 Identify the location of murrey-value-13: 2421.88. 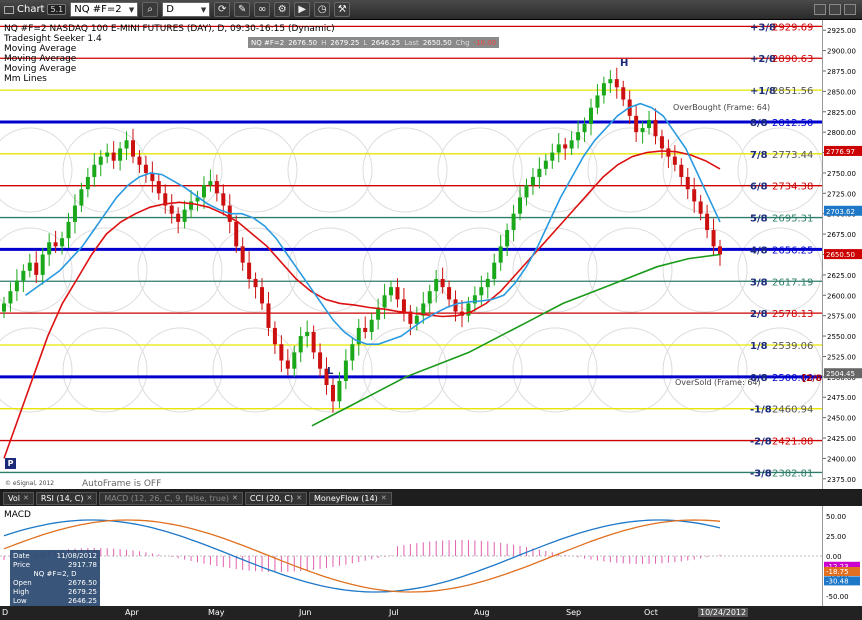
(792, 442).